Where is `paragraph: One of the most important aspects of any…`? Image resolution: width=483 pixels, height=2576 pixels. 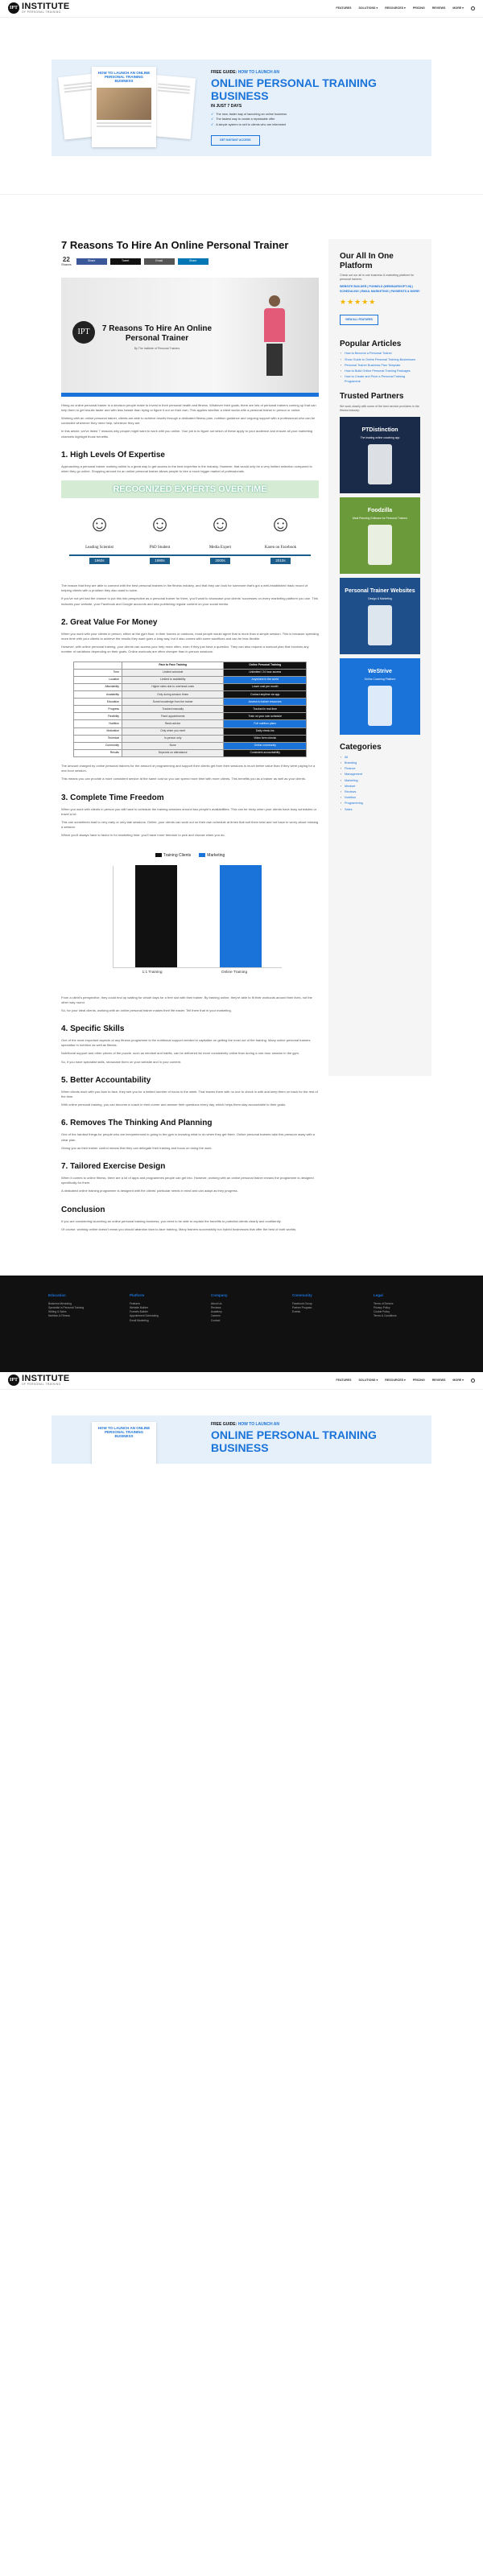
paragraph: One of the most important aspects of any… is located at coordinates (186, 1043).